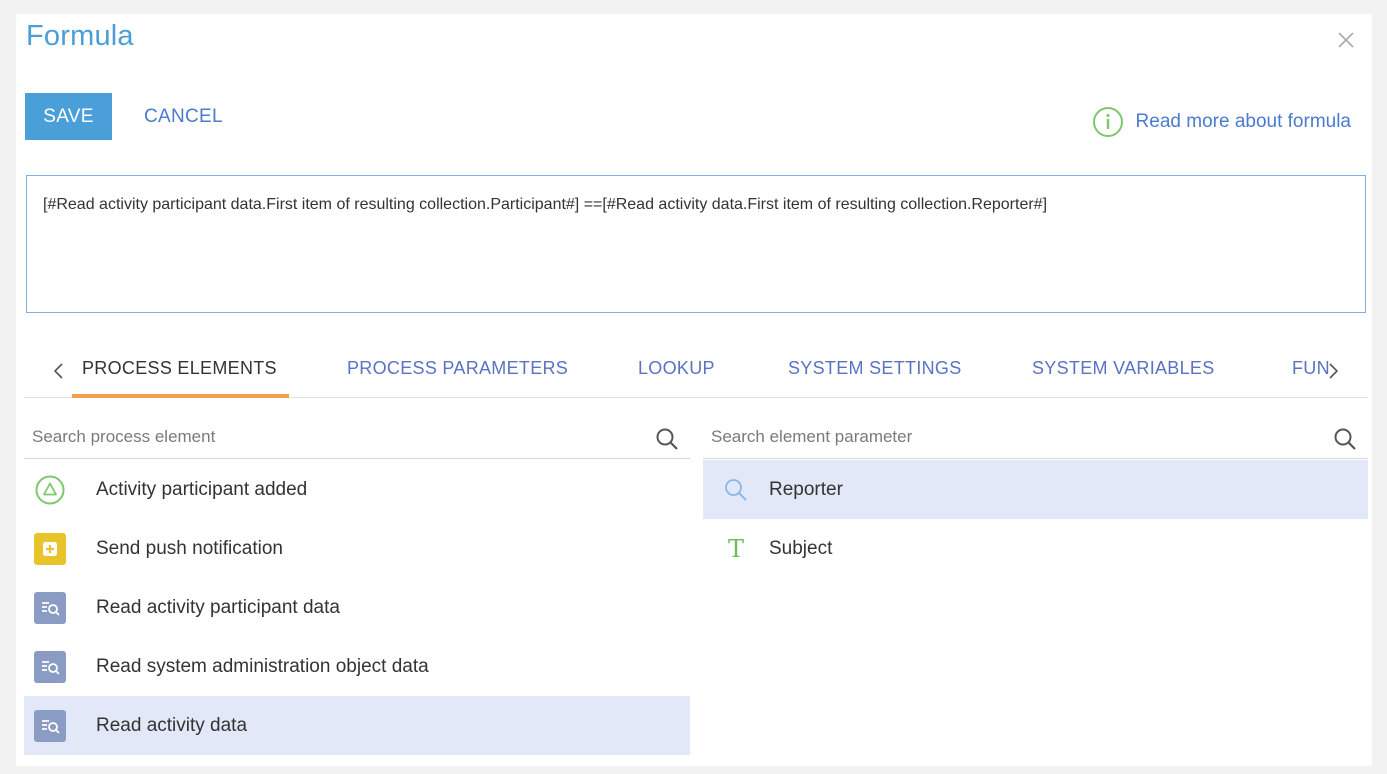 The image size is (1387, 774). I want to click on tab-system-settings: SYSTEM SETTINGS, so click(875, 368).